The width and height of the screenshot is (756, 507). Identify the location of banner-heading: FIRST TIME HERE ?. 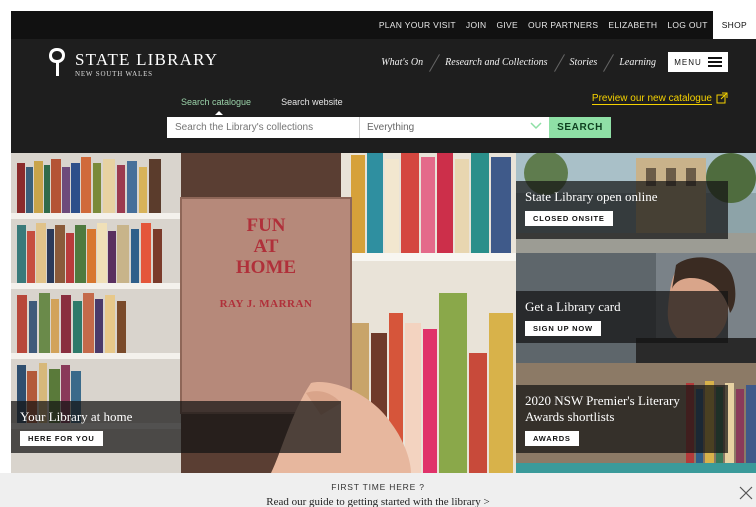
(378, 487).